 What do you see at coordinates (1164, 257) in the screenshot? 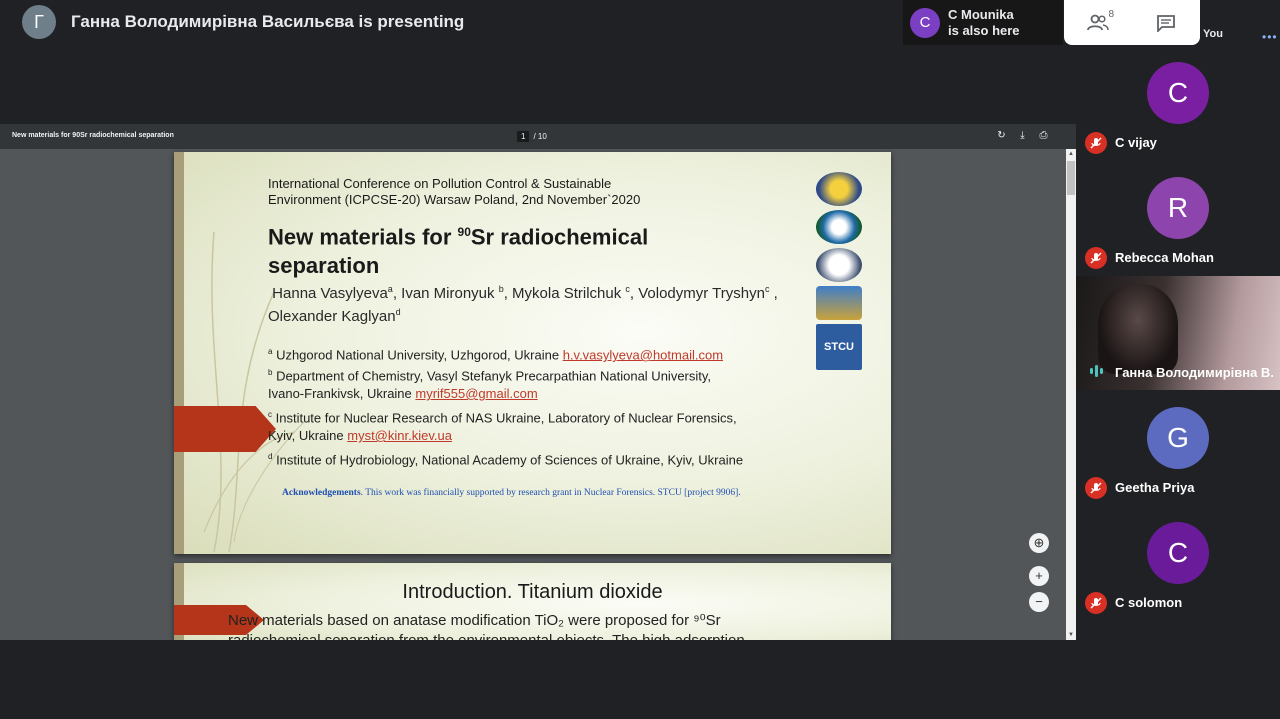
I see `participant-name: Rebecca Mohan` at bounding box center [1164, 257].